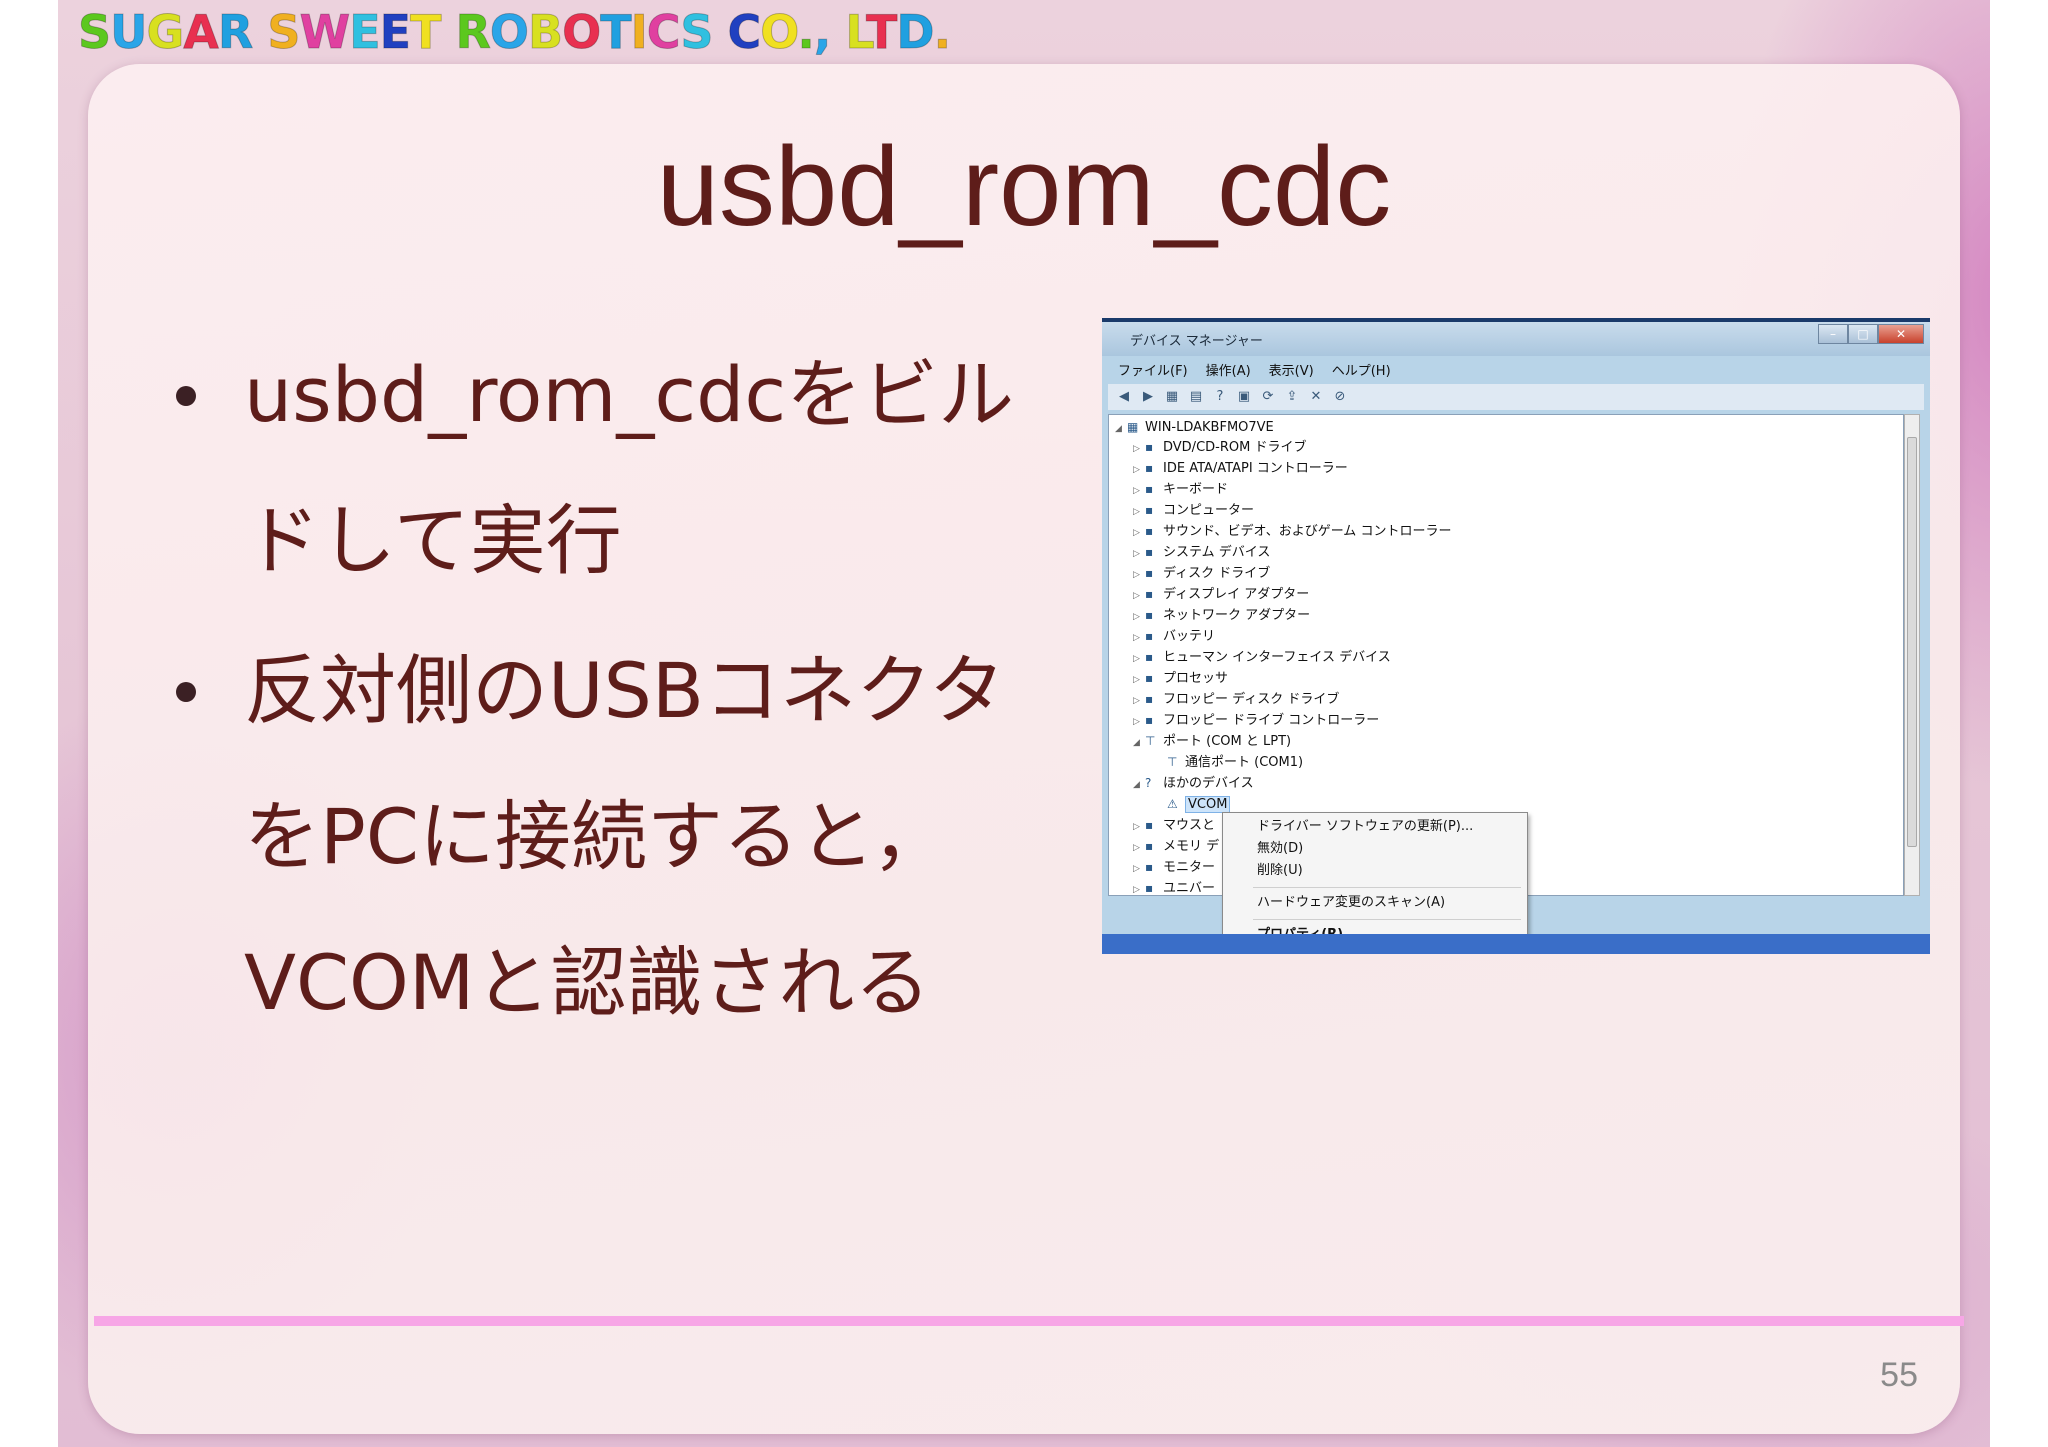 The image size is (2048, 1447). I want to click on tree-item-label: モニター, so click(1189, 867).